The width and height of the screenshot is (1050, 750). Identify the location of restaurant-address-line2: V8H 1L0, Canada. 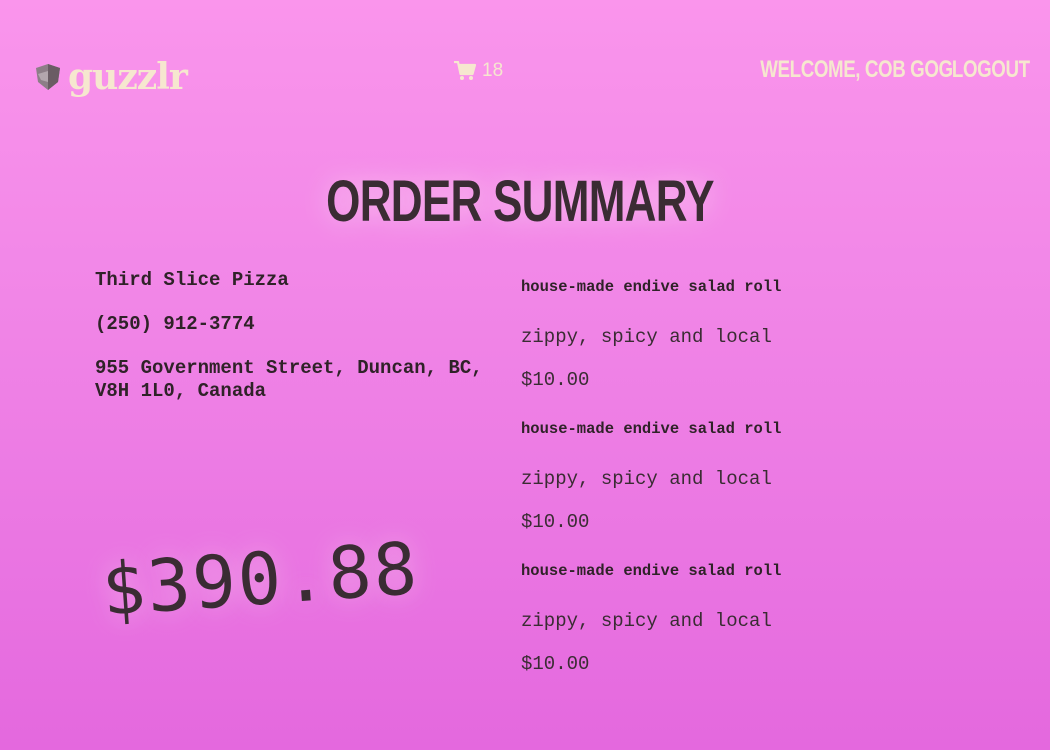
(181, 391).